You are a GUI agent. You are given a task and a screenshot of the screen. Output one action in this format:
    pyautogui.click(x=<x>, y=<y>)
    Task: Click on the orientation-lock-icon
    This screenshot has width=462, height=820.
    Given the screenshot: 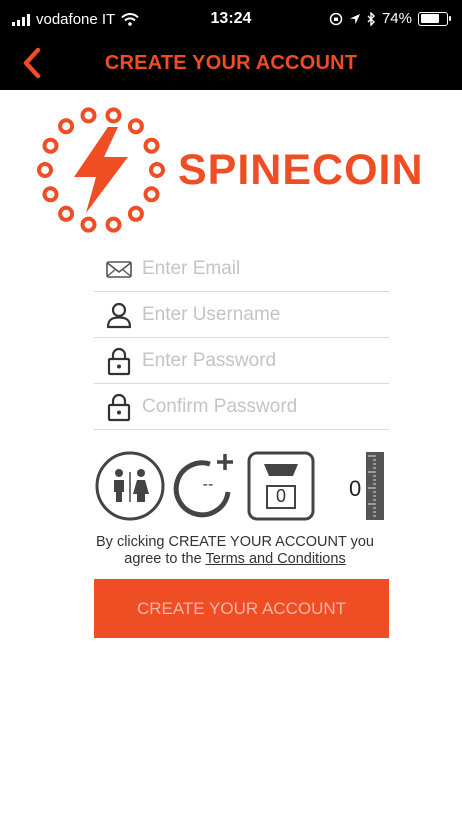 What is the action you would take?
    pyautogui.click(x=336, y=18)
    